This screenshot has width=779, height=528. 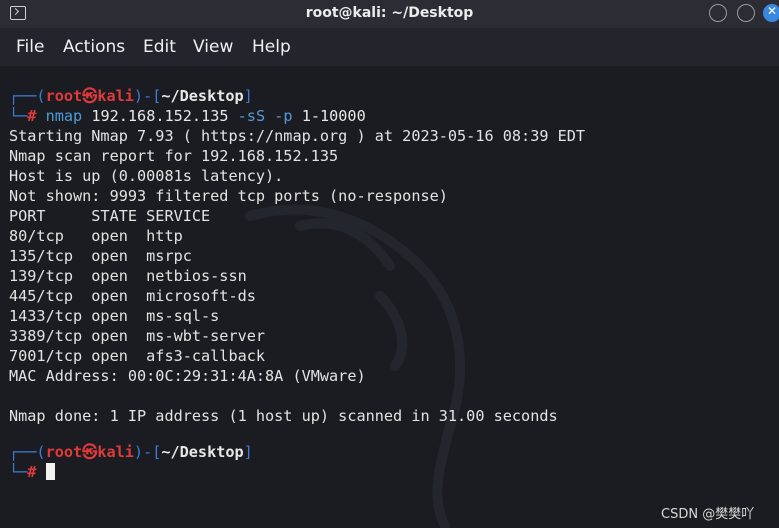 I want to click on prompt-line-1: ┌──(root㉿kali)-[~/Desktop], so click(x=131, y=96).